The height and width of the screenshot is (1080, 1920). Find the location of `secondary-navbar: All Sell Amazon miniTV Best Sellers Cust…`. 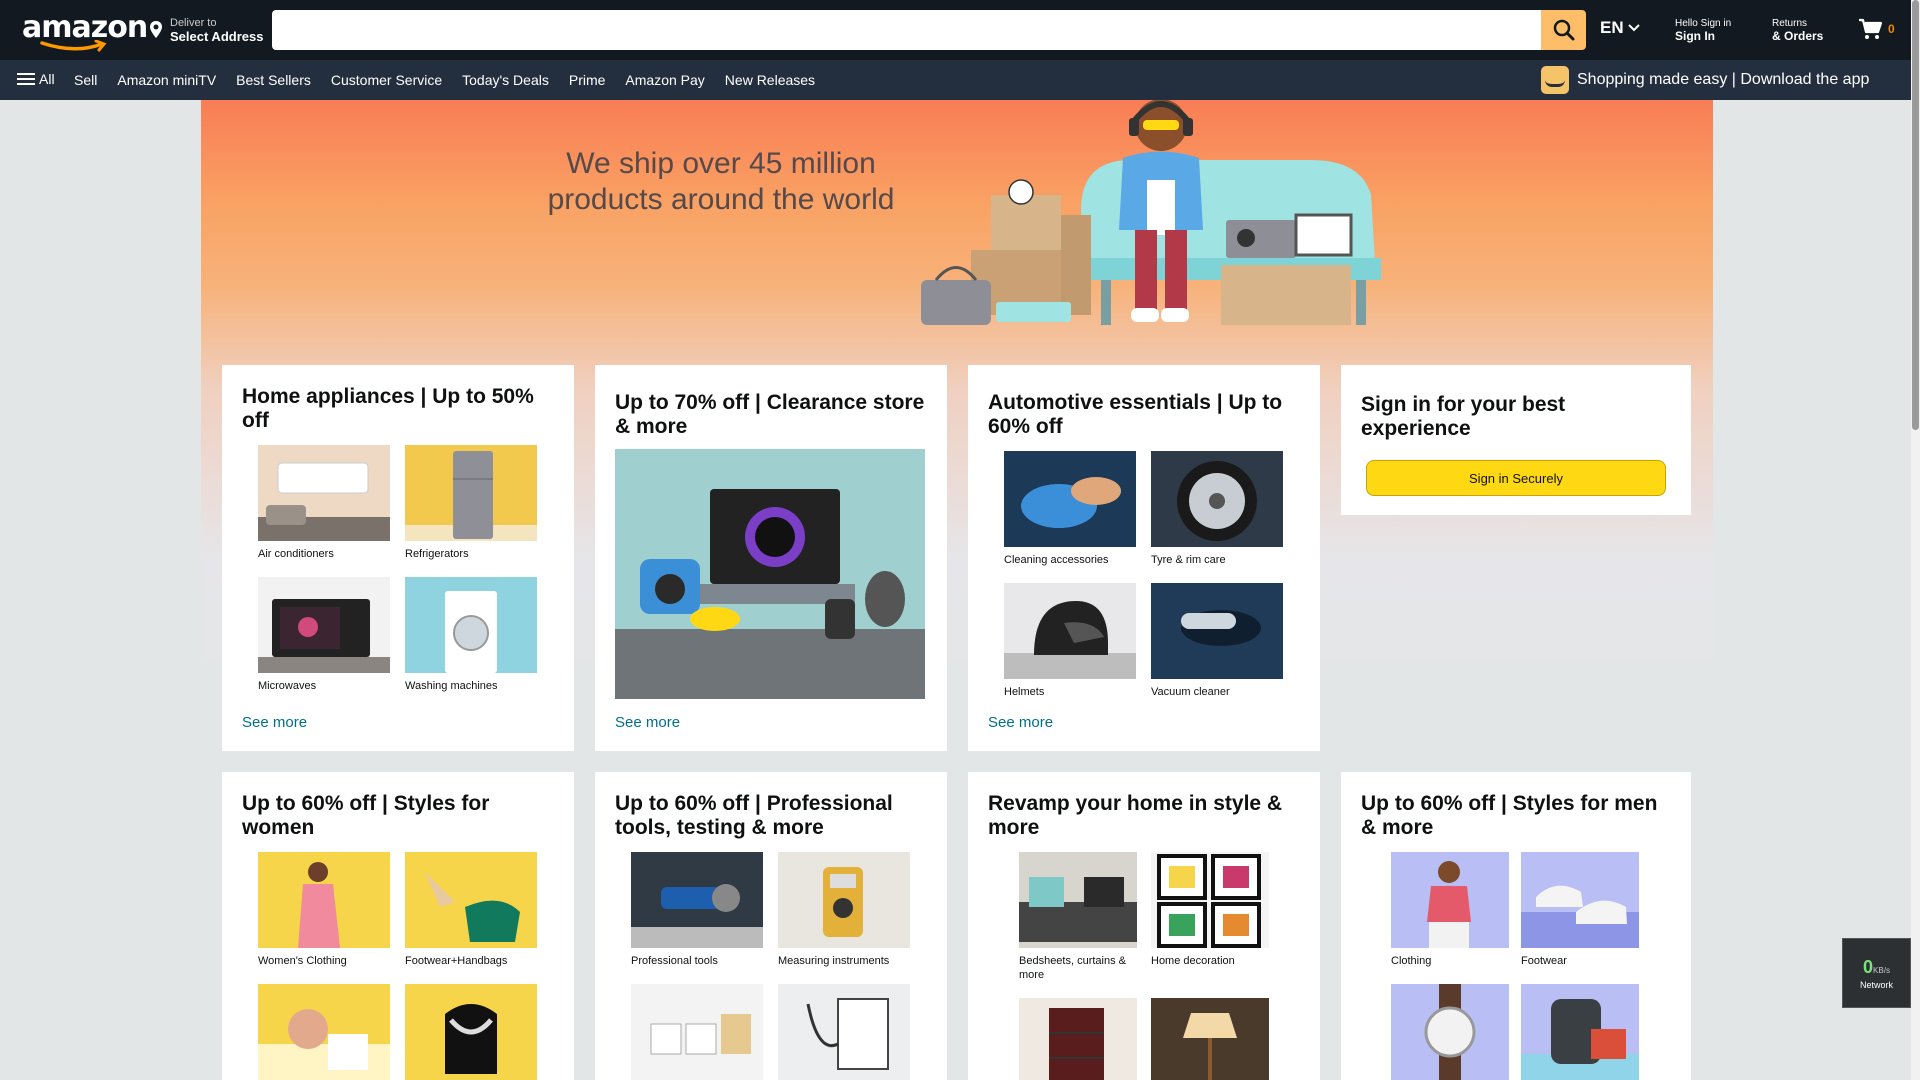

secondary-navbar: All Sell Amazon miniTV Best Sellers Cust… is located at coordinates (960, 80).